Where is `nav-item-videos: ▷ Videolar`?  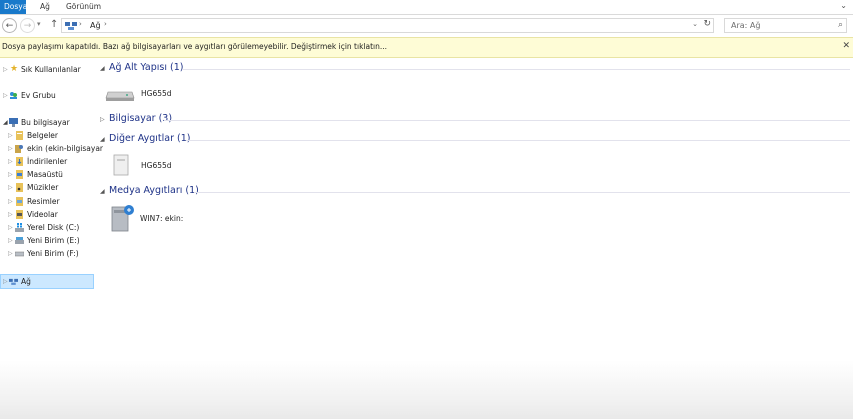 nav-item-videos: ▷ Videolar is located at coordinates (48, 214).